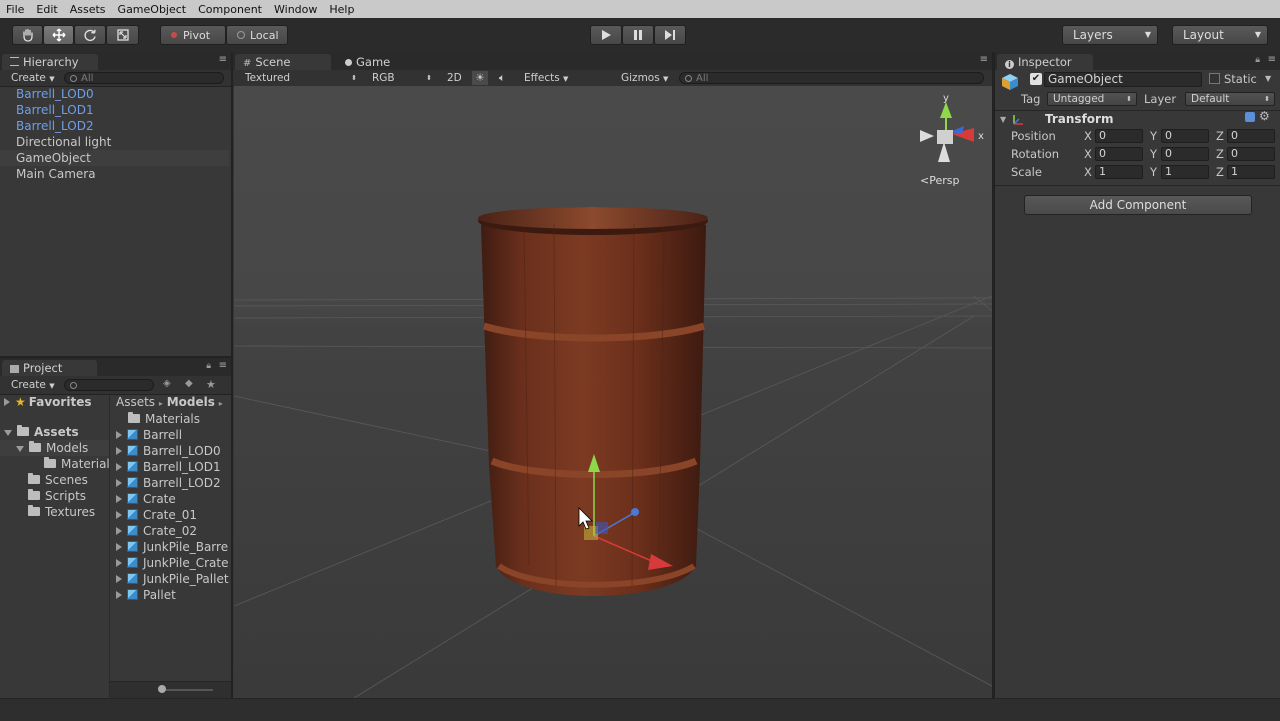 This screenshot has height=721, width=1280. What do you see at coordinates (644, 78) in the screenshot?
I see `gizmos-dropdown: Gizmos ▼` at bounding box center [644, 78].